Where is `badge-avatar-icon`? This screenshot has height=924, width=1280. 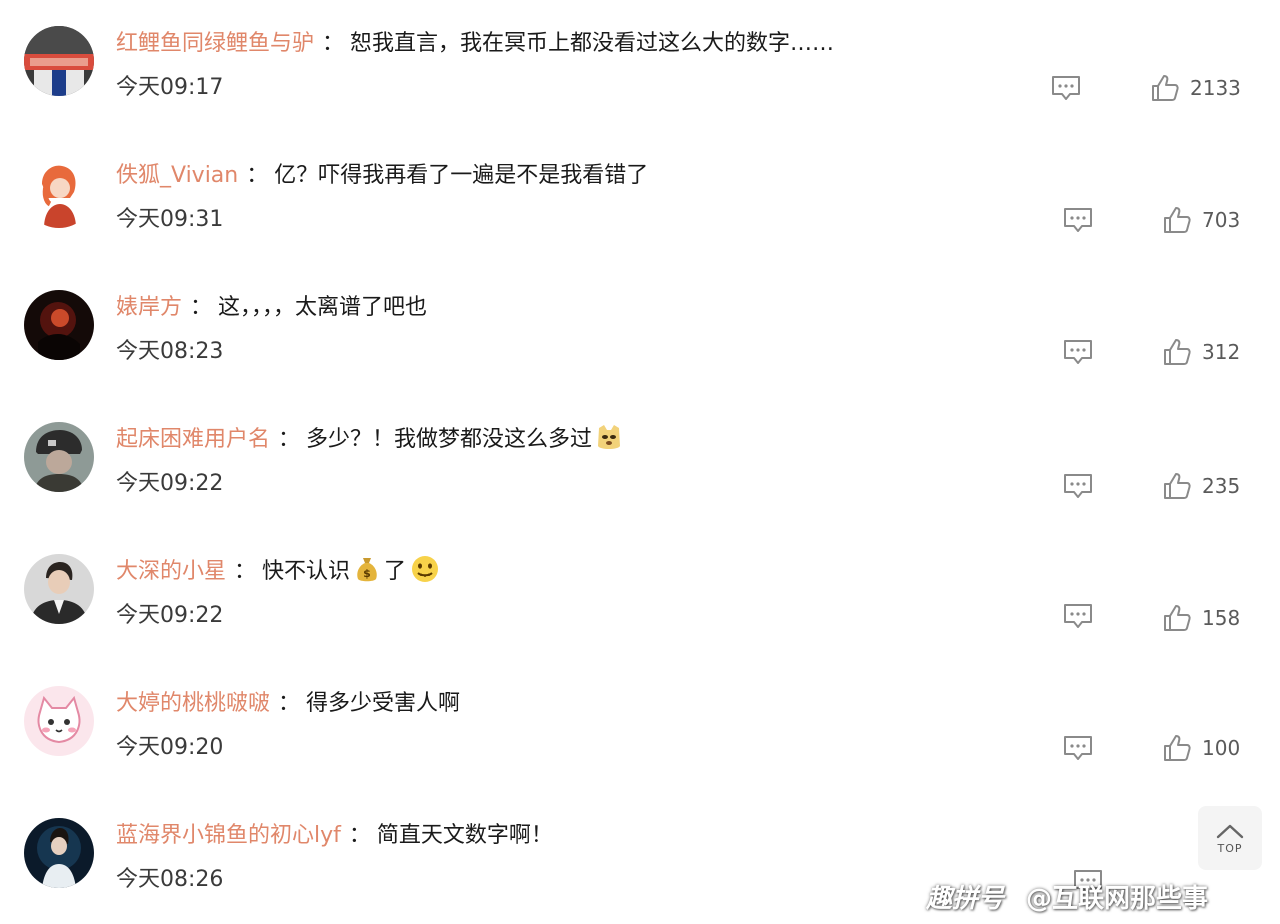
badge-avatar-icon is located at coordinates (59, 61).